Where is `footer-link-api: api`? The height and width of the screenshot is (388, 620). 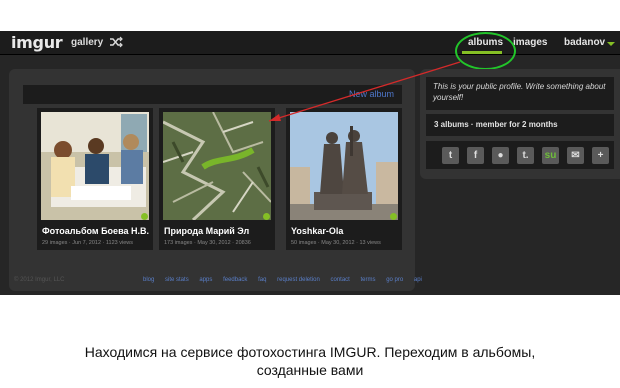 footer-link-api: api is located at coordinates (418, 280).